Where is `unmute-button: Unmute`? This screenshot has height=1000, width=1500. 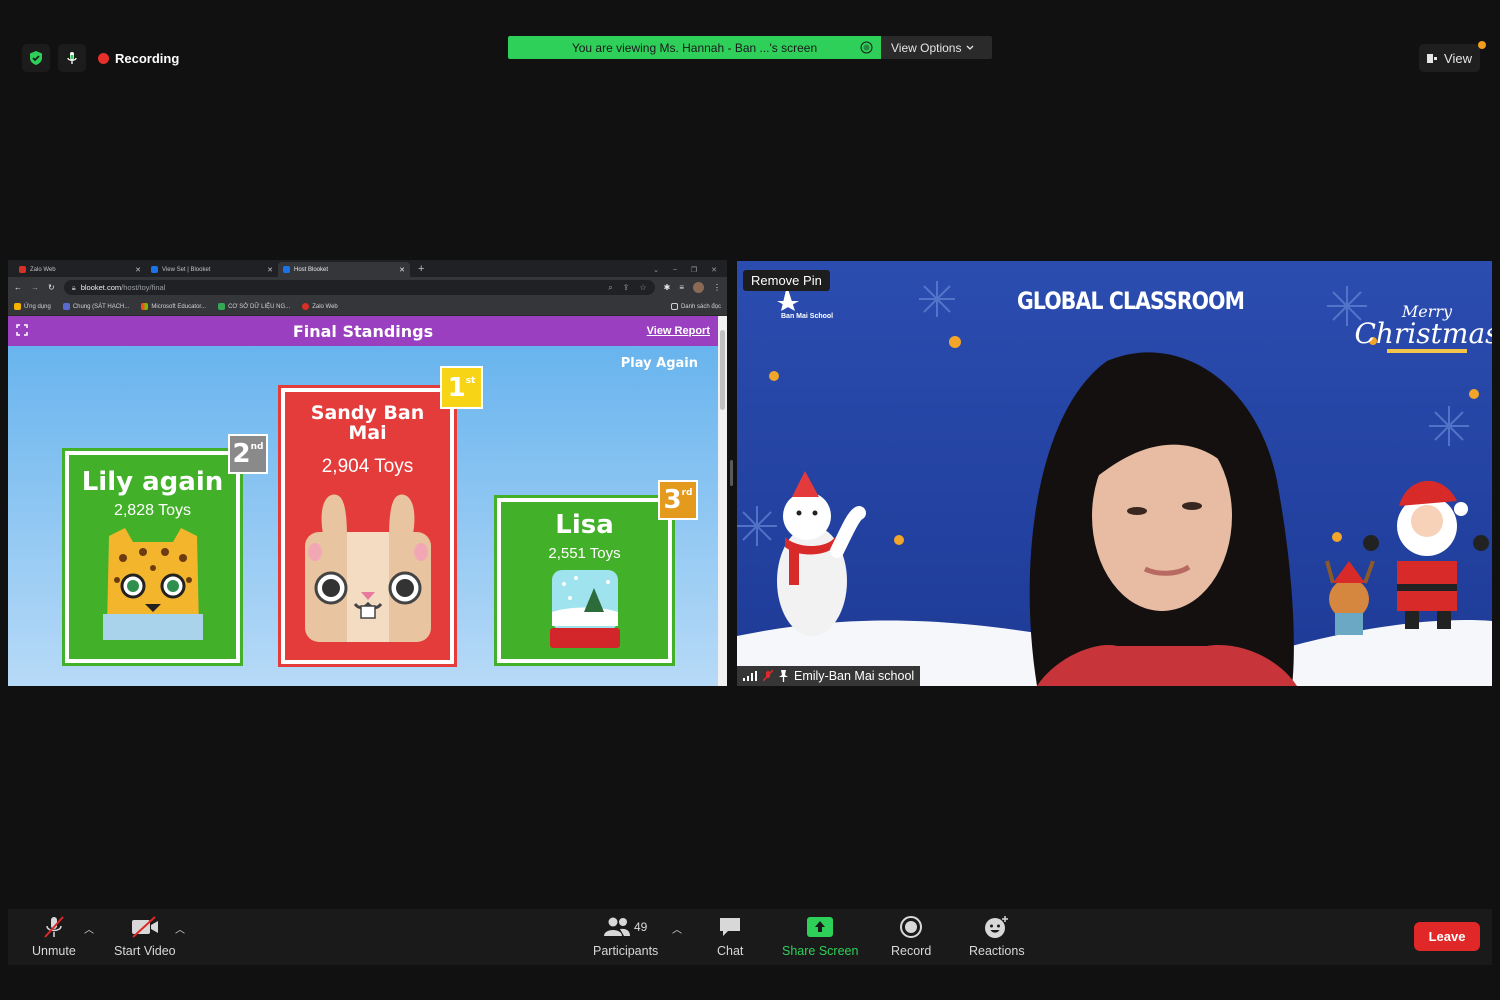
unmute-button: Unmute is located at coordinates (54, 936).